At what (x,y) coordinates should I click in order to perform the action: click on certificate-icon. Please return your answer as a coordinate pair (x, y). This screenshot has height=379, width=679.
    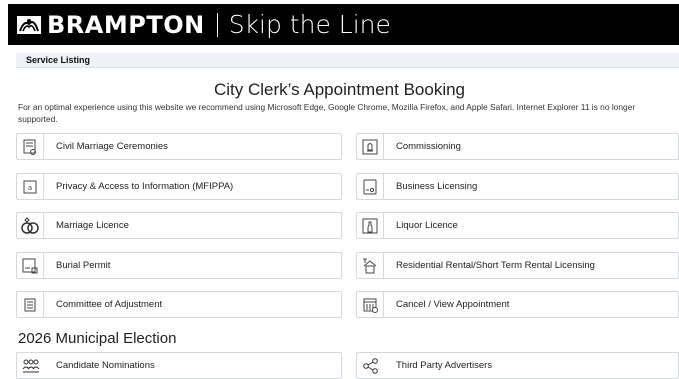
    Looking at the image, I should click on (30, 146).